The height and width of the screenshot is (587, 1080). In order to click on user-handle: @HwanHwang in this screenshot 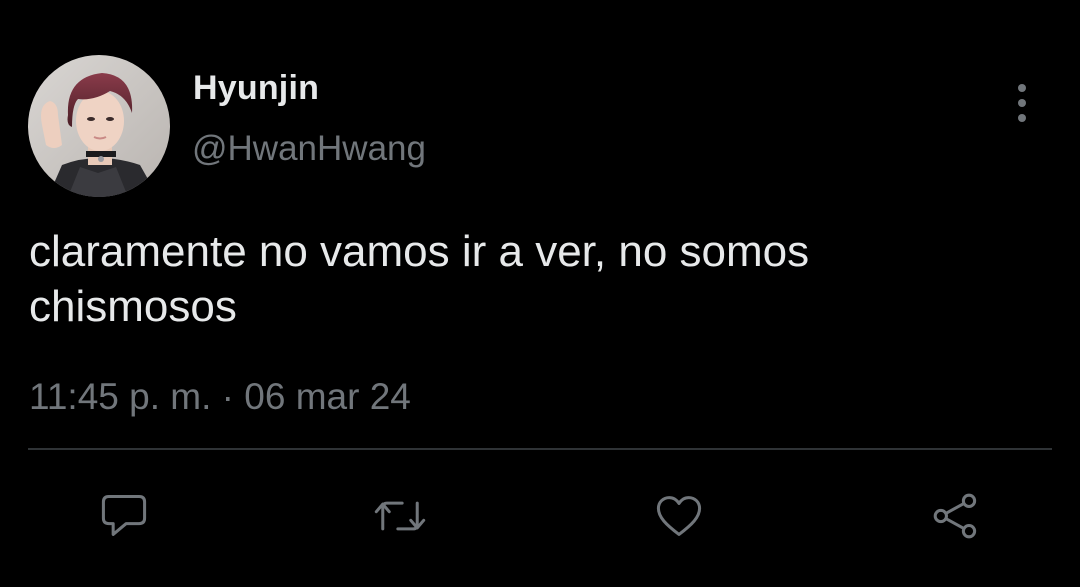, I will do `click(309, 149)`.